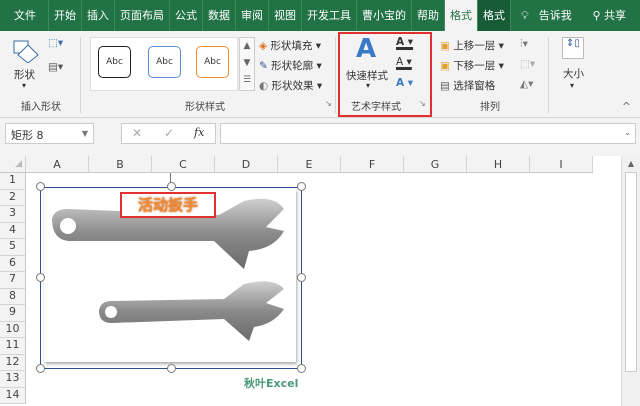 This screenshot has width=640, height=406. Describe the element at coordinates (526, 84) in the screenshot. I see `rotate-icon: ◭▾` at that location.